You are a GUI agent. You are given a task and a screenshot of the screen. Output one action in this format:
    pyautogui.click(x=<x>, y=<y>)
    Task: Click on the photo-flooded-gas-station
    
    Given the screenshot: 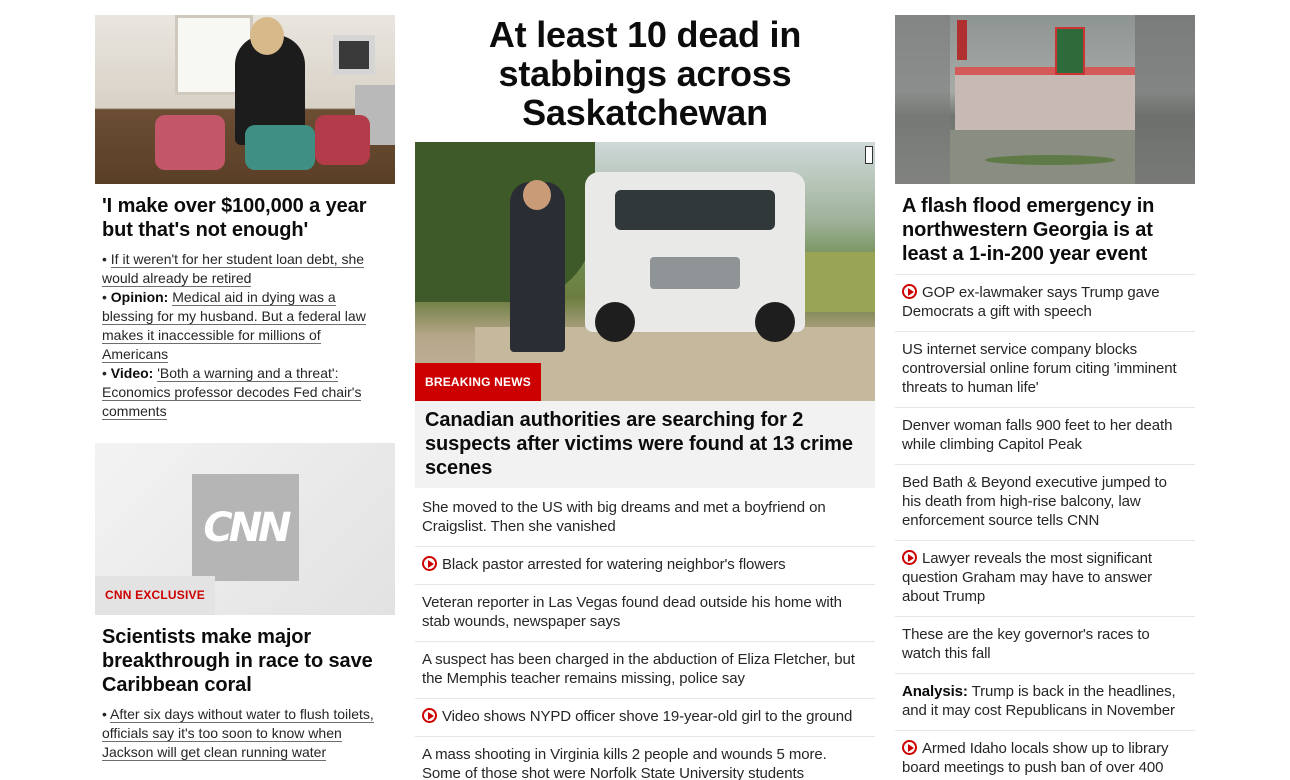 What is the action you would take?
    pyautogui.click(x=1045, y=99)
    